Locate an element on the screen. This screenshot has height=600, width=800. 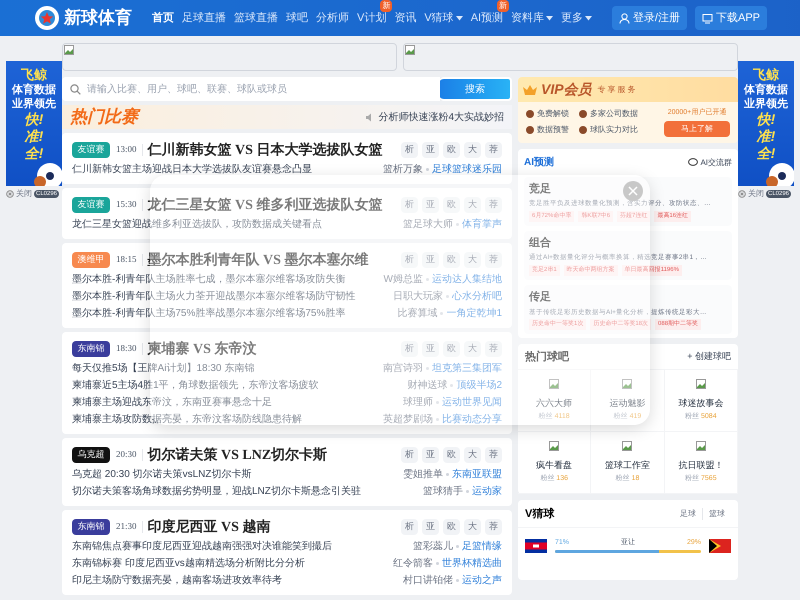
match-title: 仁川新韩女篮 VS 日本大学选拔队女篮 is located at coordinates (265, 150).